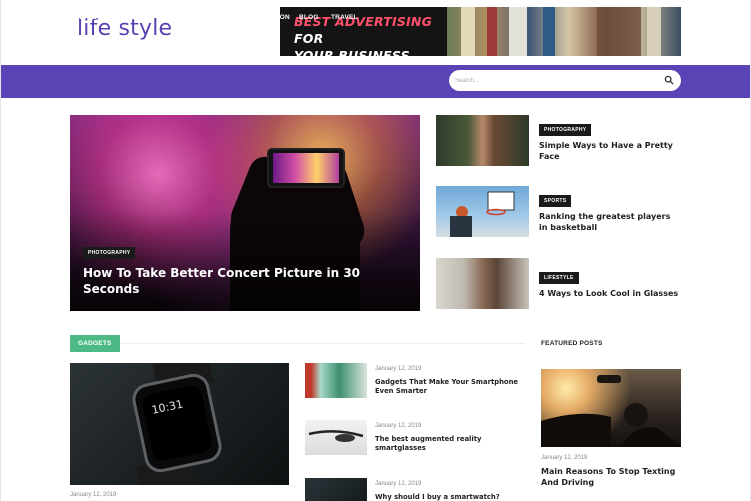 This screenshot has height=501, width=751. Describe the element at coordinates (95, 343) in the screenshot. I see `gadgets-section-tag: GADGETS` at that location.